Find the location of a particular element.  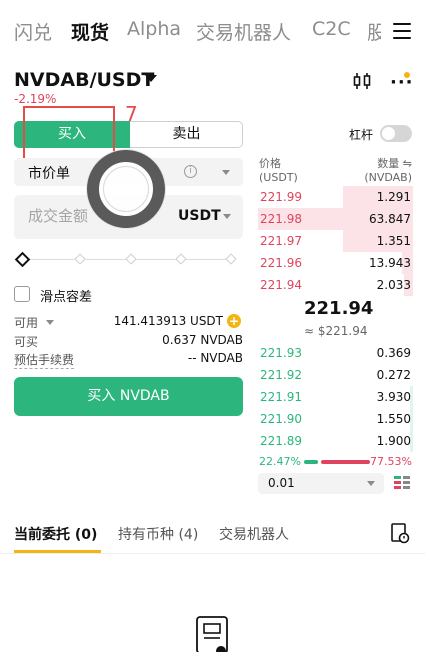

ask-row: 221.94 2.033 is located at coordinates (335, 285).